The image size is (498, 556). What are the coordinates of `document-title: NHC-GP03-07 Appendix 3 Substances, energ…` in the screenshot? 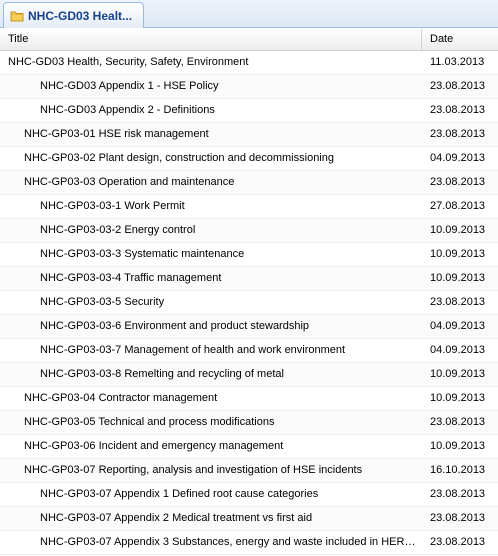 It's located at (211, 542).